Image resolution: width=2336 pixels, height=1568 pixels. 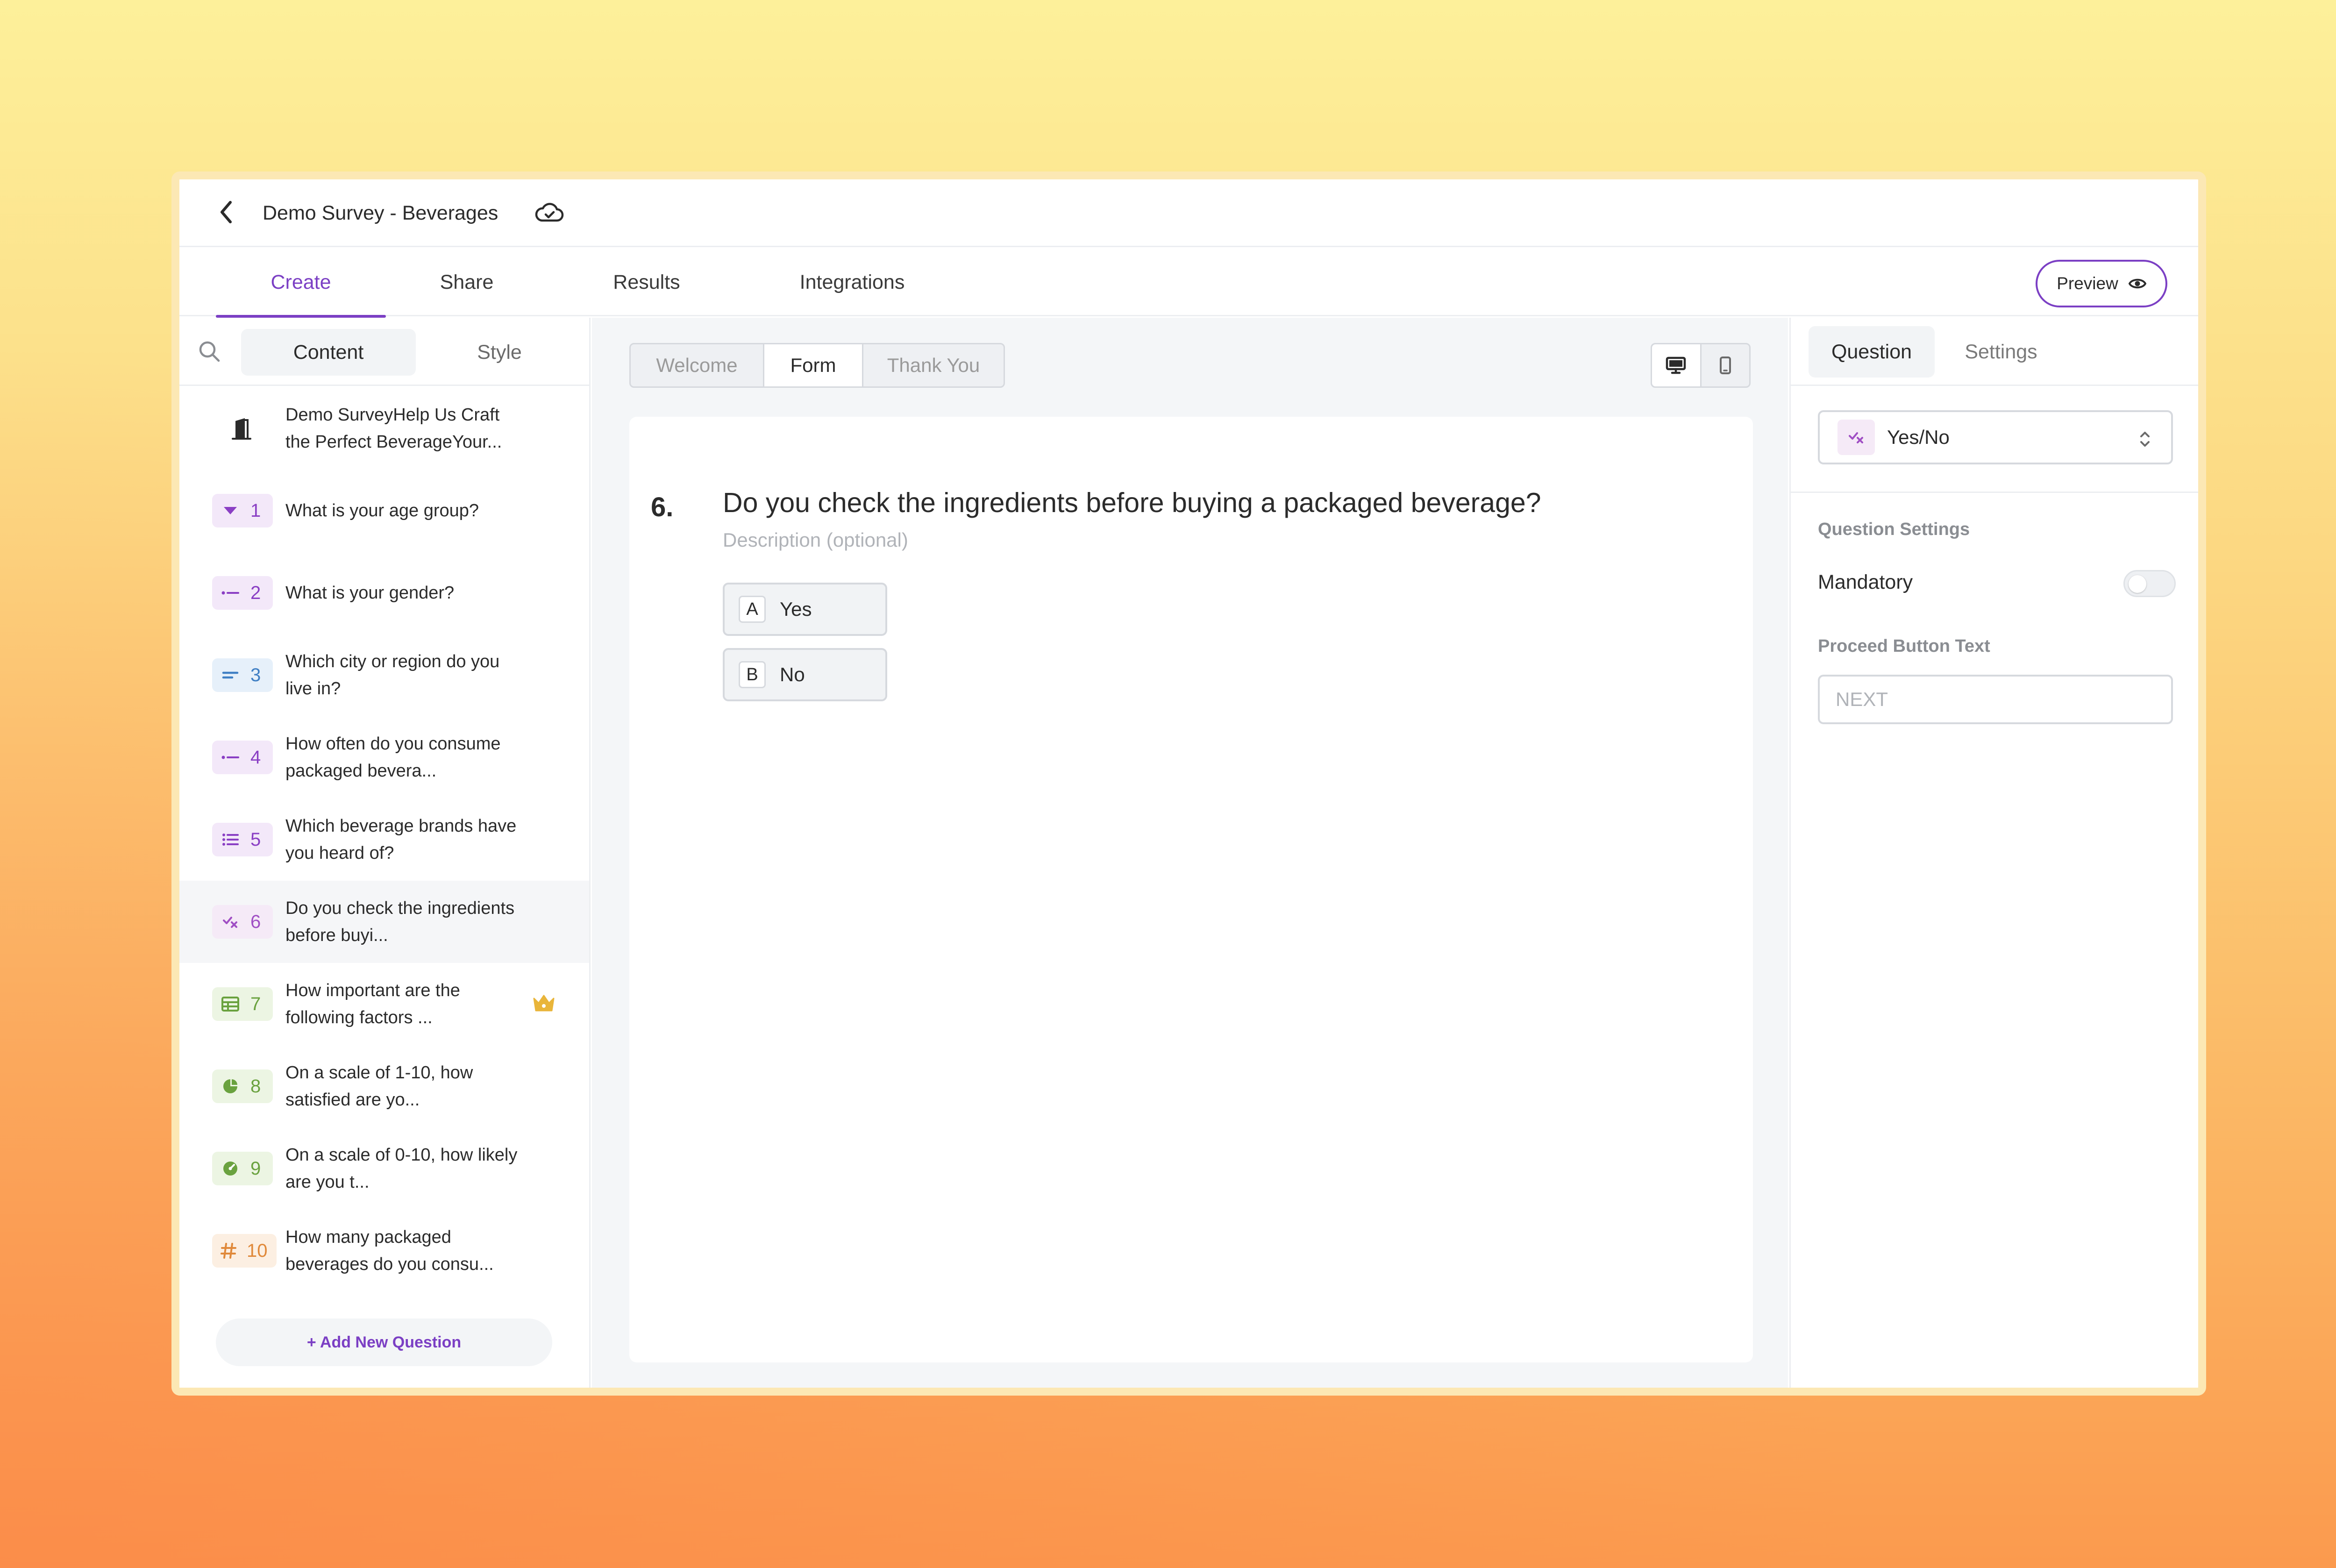 What do you see at coordinates (549, 213) in the screenshot?
I see `cloud-saved-icon` at bounding box center [549, 213].